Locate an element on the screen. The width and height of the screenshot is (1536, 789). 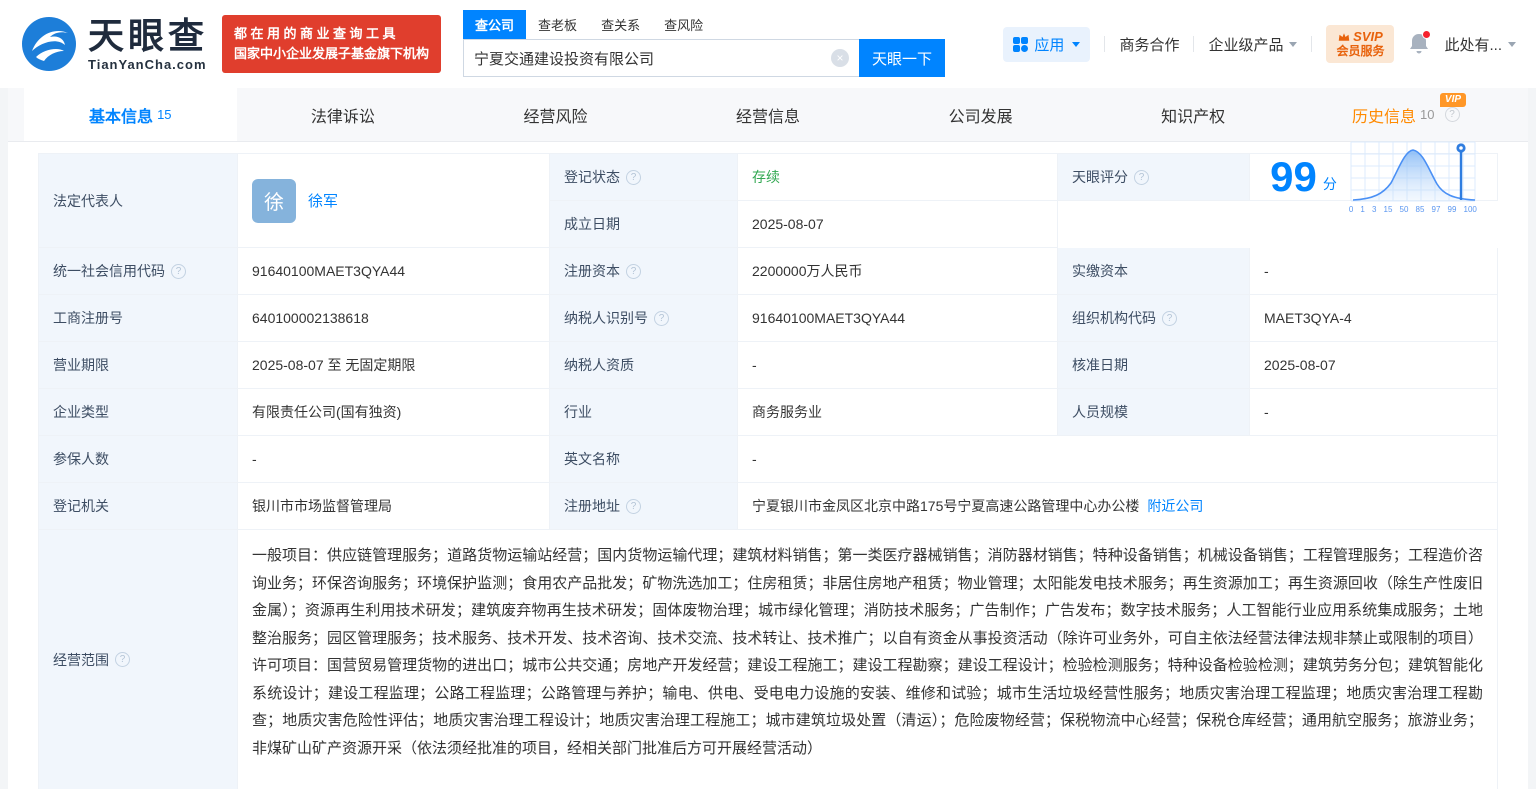
brand-domain: TianYanCha.com is located at coordinates (147, 64).